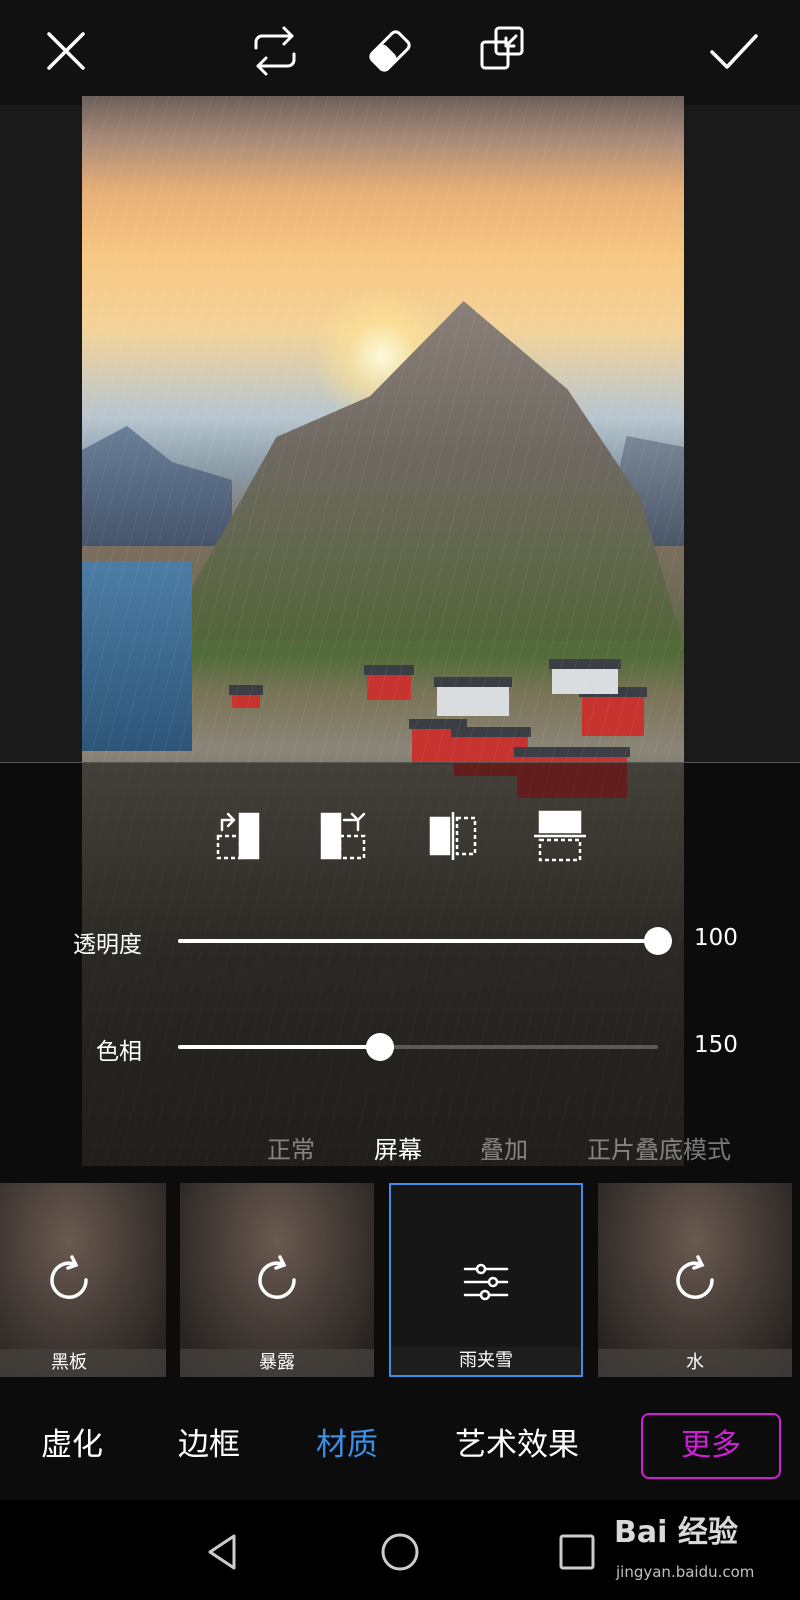  I want to click on hue-value: 150, so click(716, 1045).